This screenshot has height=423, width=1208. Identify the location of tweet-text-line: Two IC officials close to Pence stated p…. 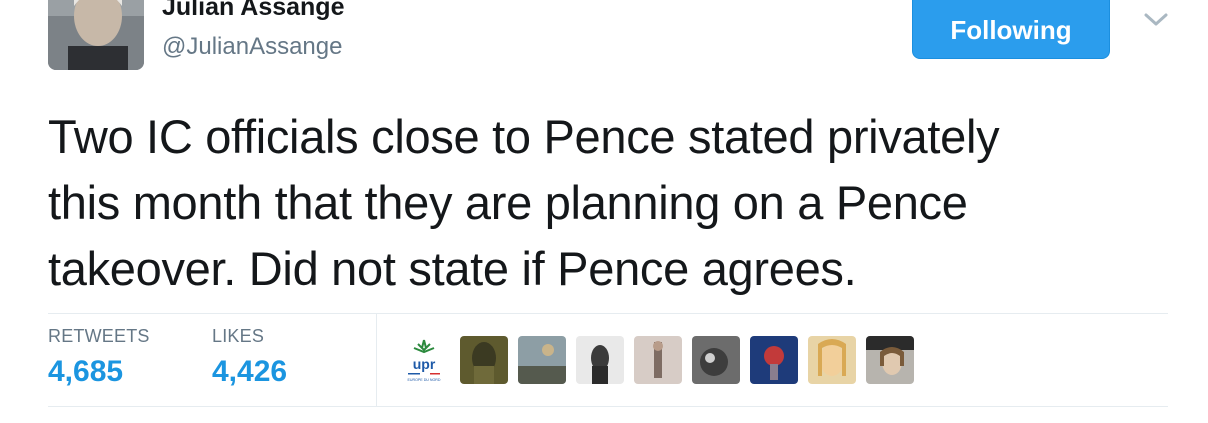
(524, 136).